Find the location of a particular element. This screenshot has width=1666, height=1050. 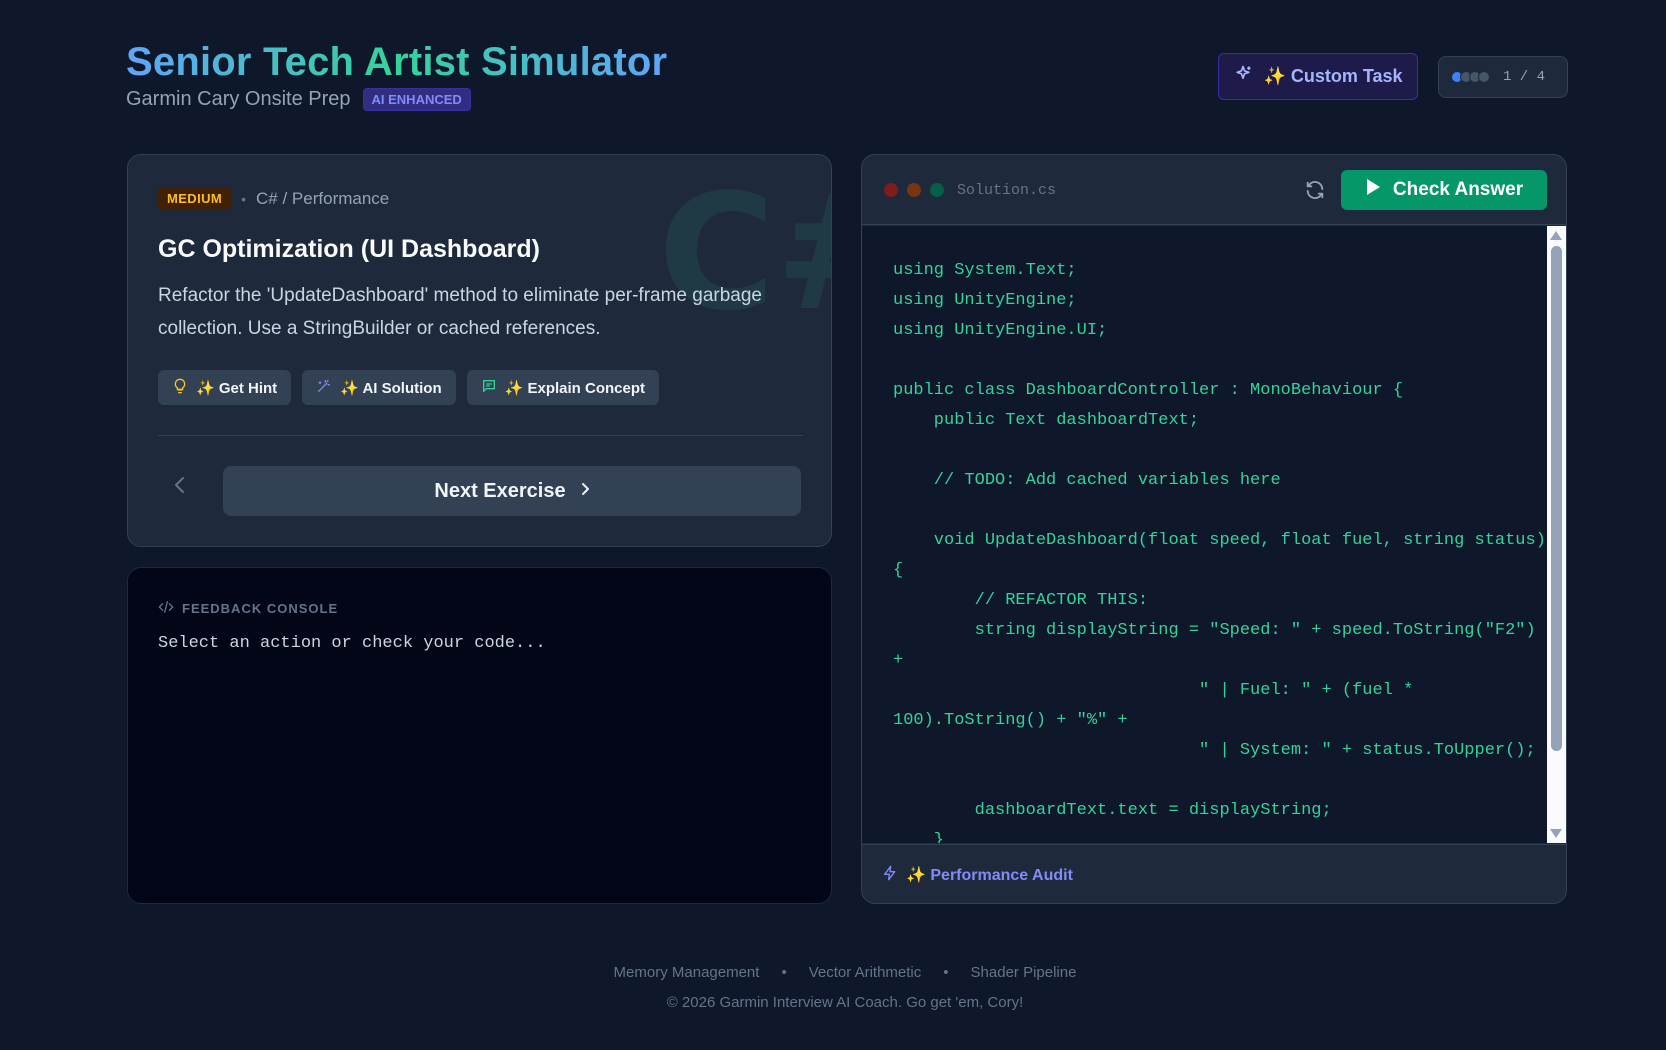

next-exercise-button: Next Exercise is located at coordinates (512, 491).